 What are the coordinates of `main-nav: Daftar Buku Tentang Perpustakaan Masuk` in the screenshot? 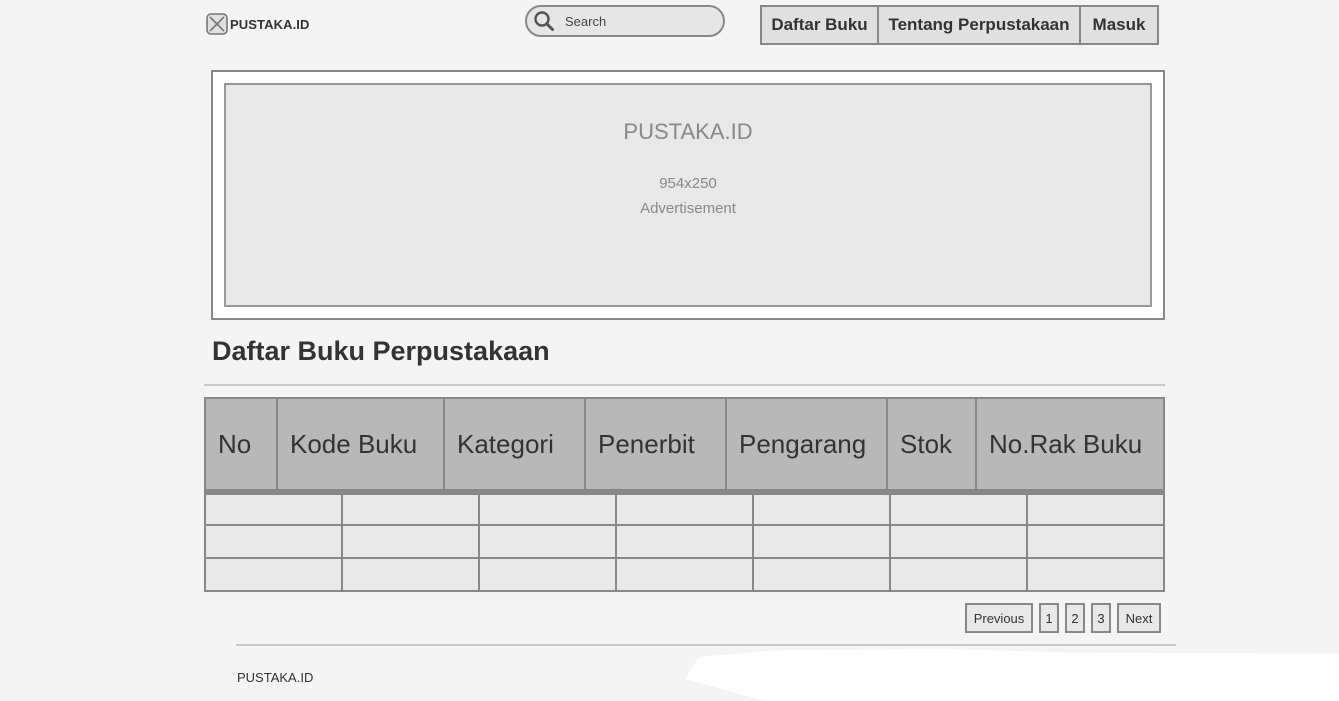 It's located at (959, 25).